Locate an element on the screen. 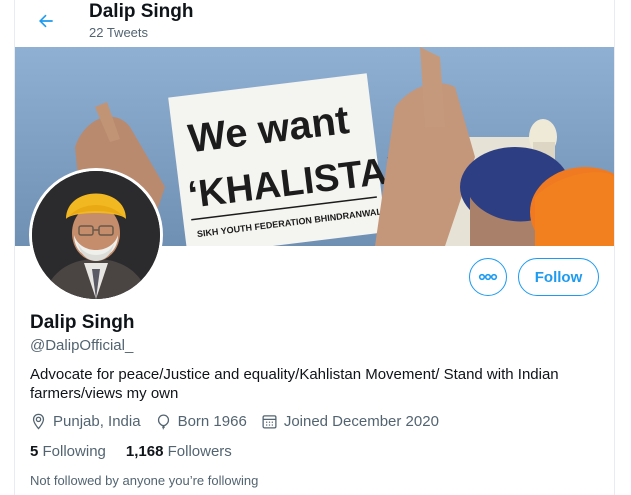 Image resolution: width=631 pixels, height=495 pixels. arrow-left-icon is located at coordinates (46, 21).